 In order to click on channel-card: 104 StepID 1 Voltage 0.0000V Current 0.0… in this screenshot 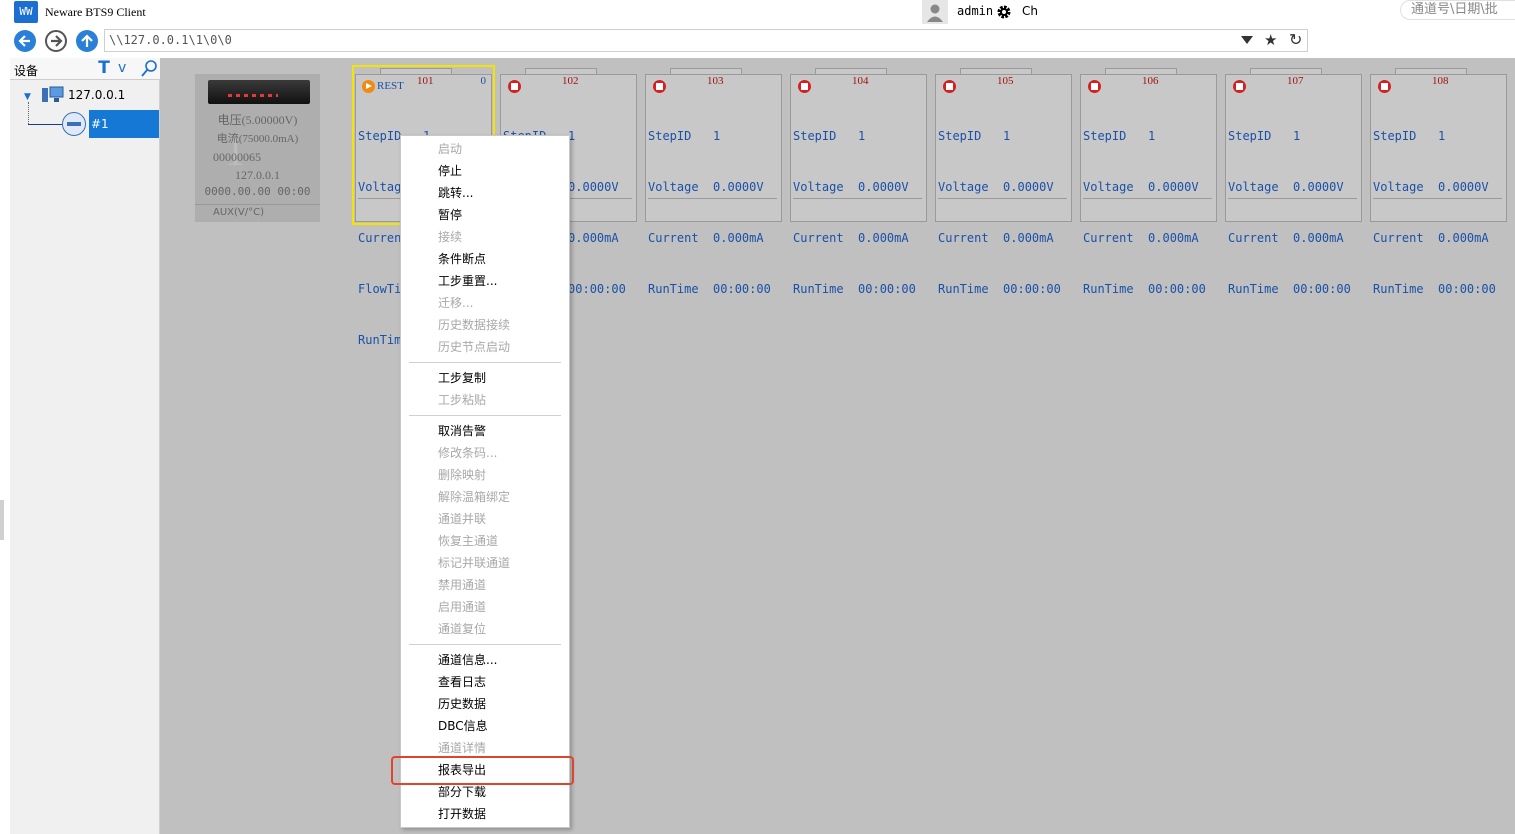, I will do `click(858, 182)`.